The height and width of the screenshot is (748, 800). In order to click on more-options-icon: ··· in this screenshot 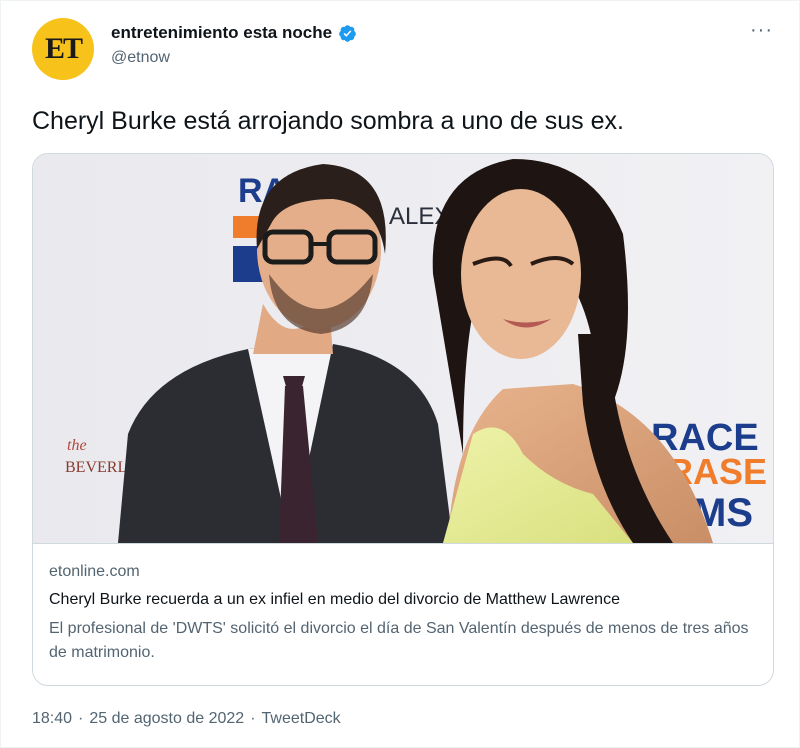, I will do `click(761, 30)`.